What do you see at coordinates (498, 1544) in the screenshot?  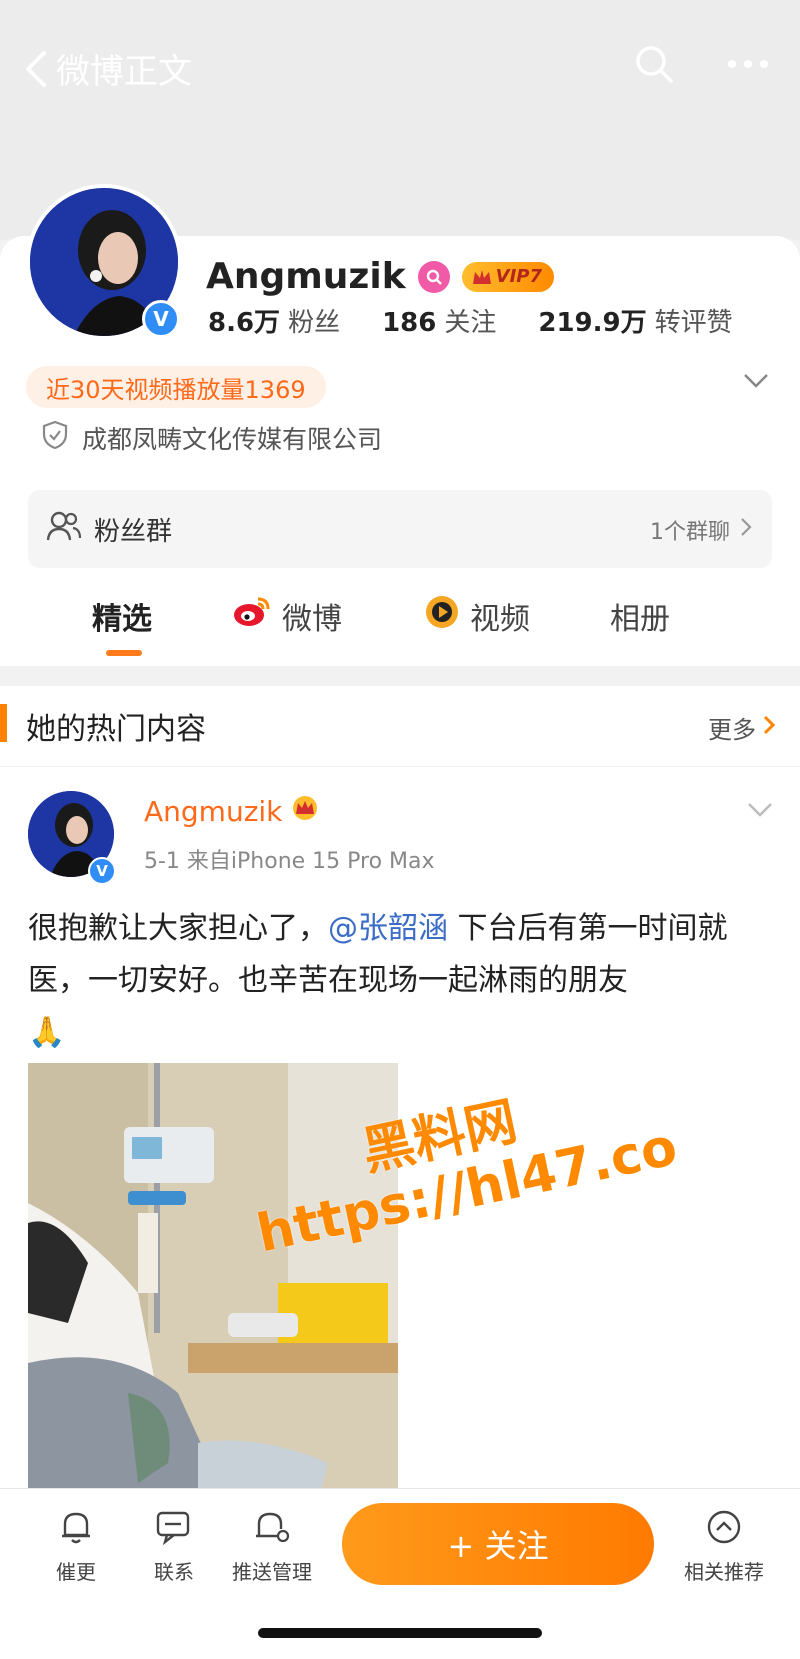 I see `follow-button: + 关注` at bounding box center [498, 1544].